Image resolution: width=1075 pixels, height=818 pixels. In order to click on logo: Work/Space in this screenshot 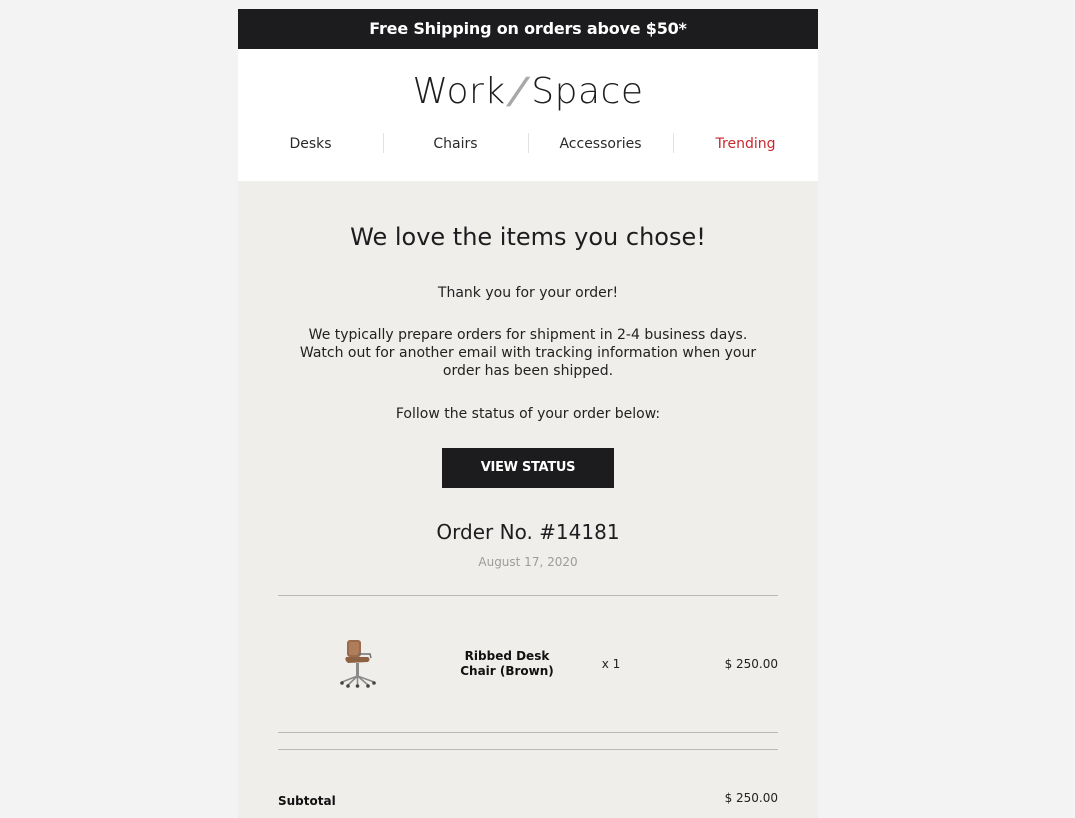, I will do `click(528, 92)`.